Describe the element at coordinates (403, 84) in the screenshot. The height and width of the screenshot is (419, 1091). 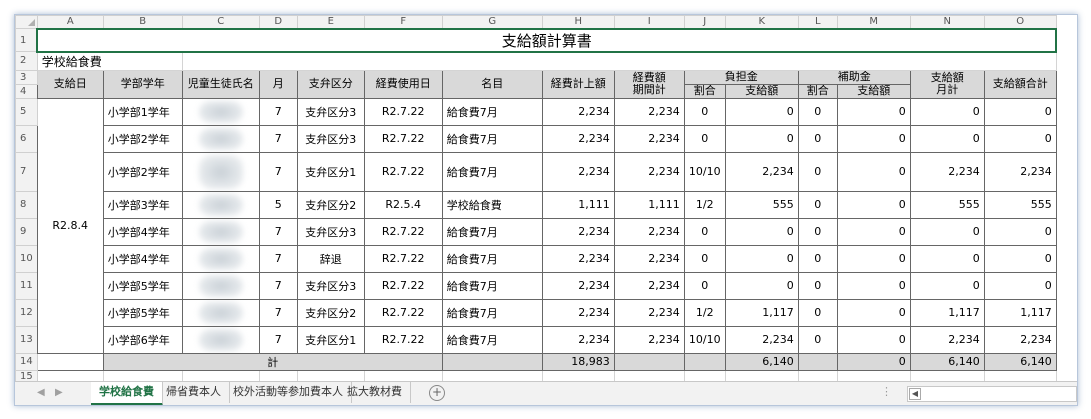
I see `header-expense-date: 経費使用日` at that location.